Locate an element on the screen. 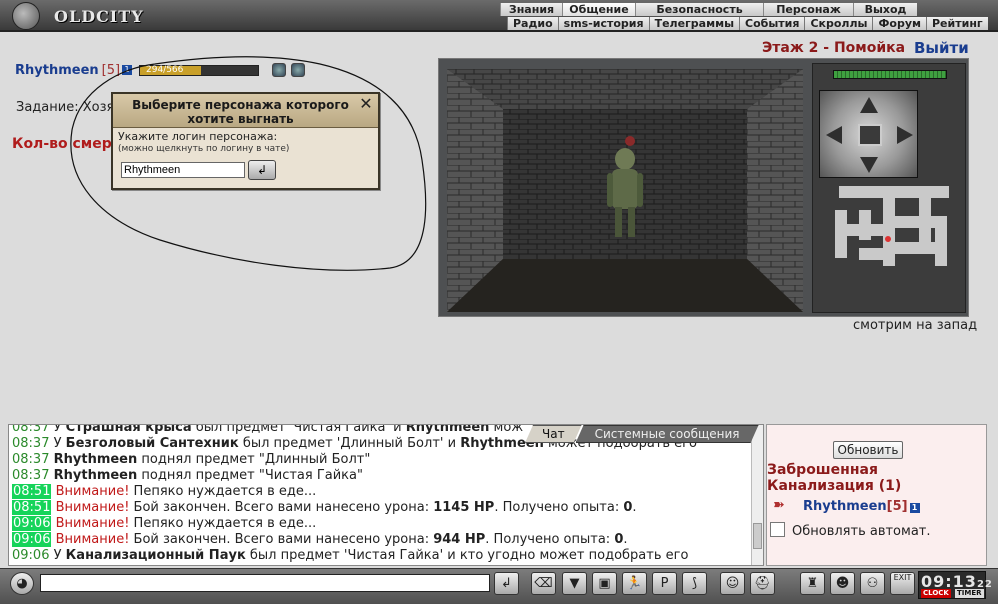 The height and width of the screenshot is (604, 998). chat-bold-text: 1145 HP is located at coordinates (463, 507).